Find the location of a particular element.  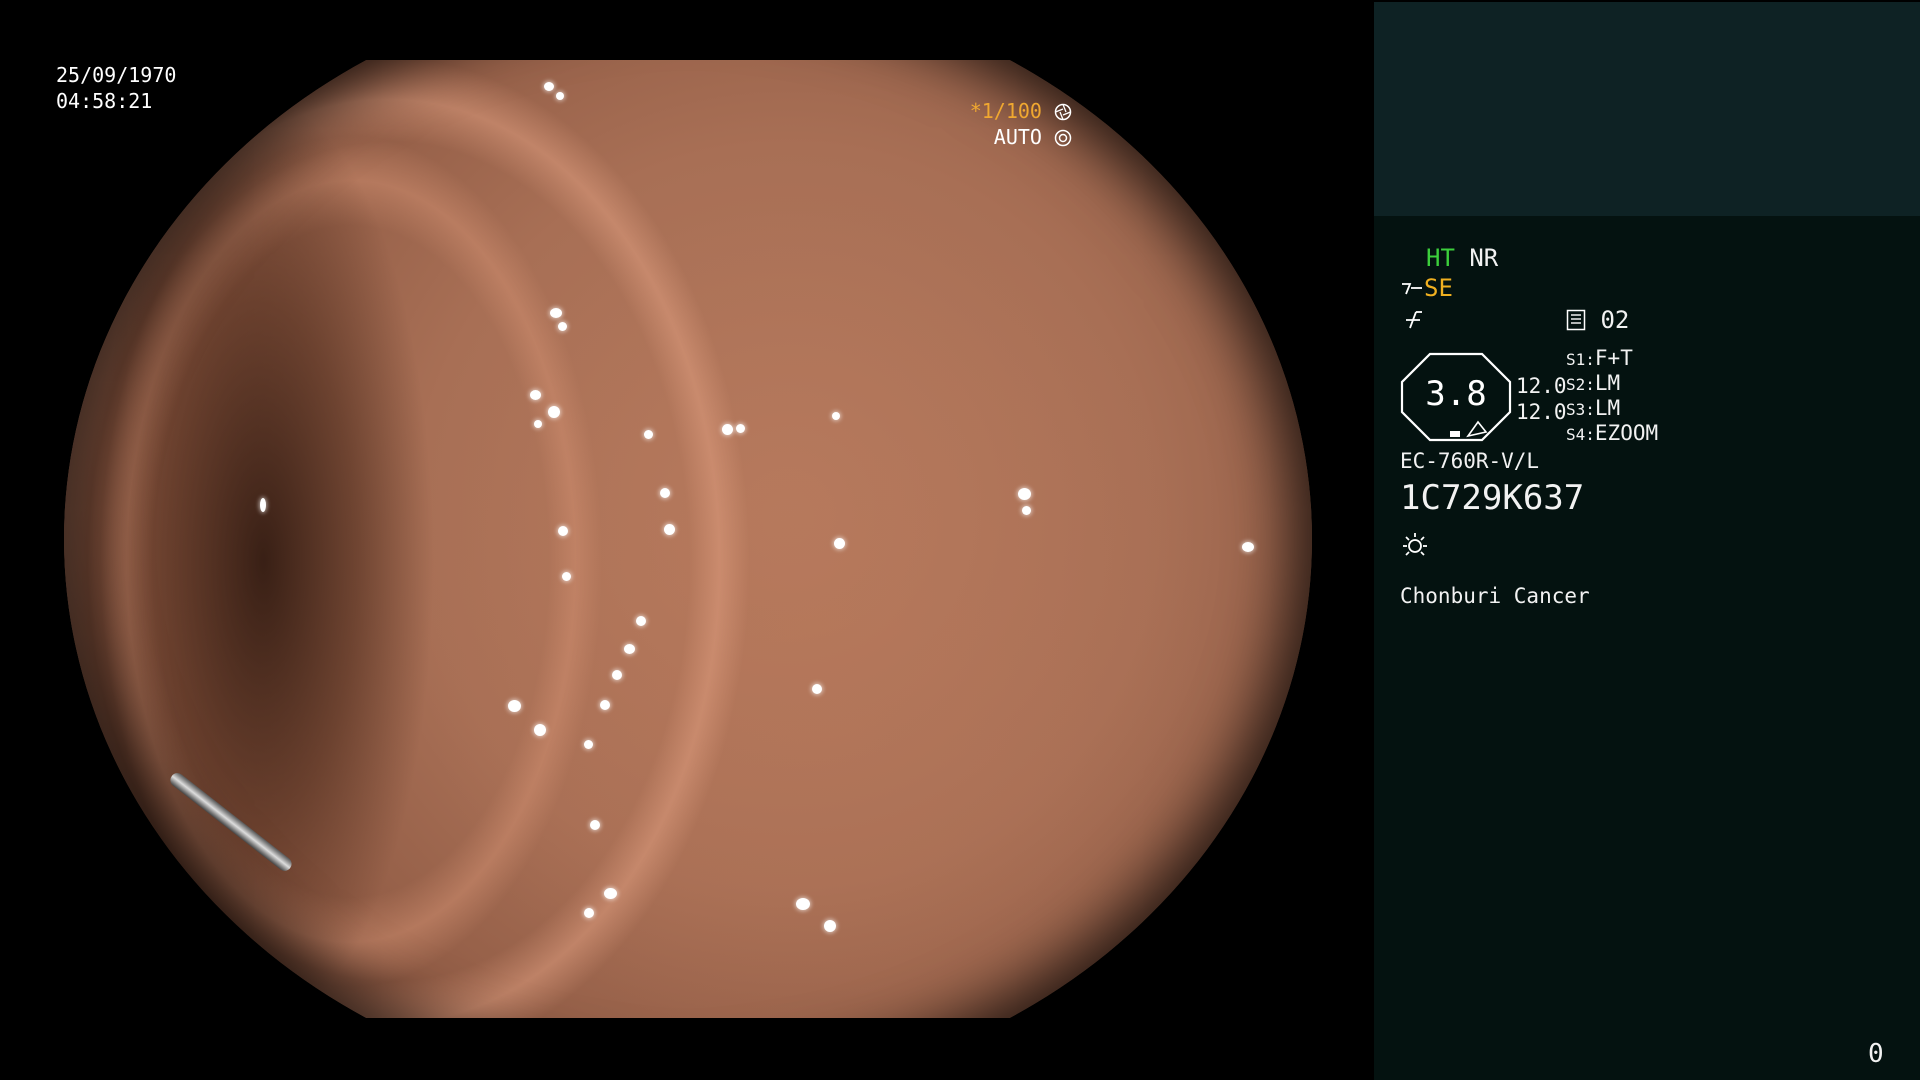

exposure-info: *1/100 AUTO is located at coordinates (1021, 124).